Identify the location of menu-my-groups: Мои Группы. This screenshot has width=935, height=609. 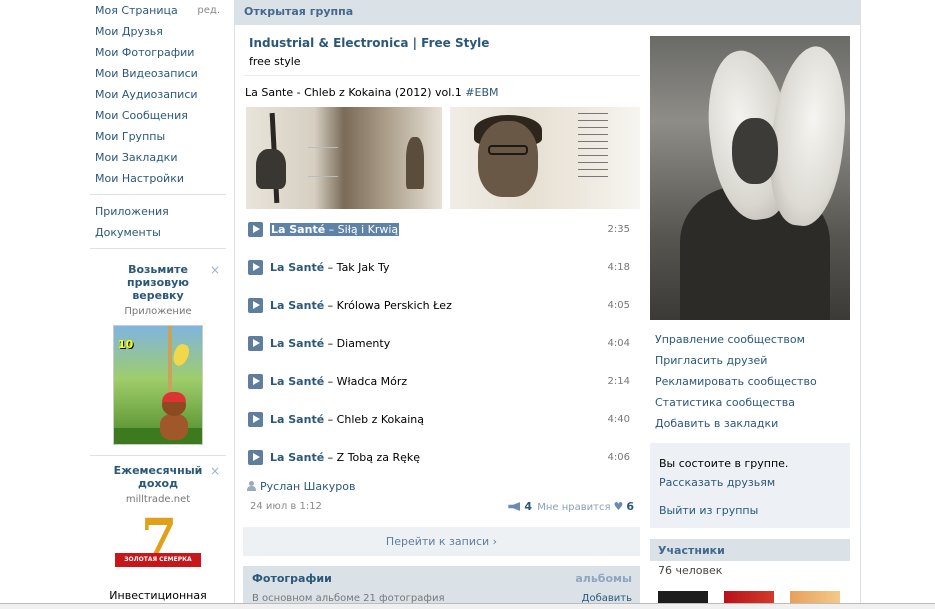
(158, 136).